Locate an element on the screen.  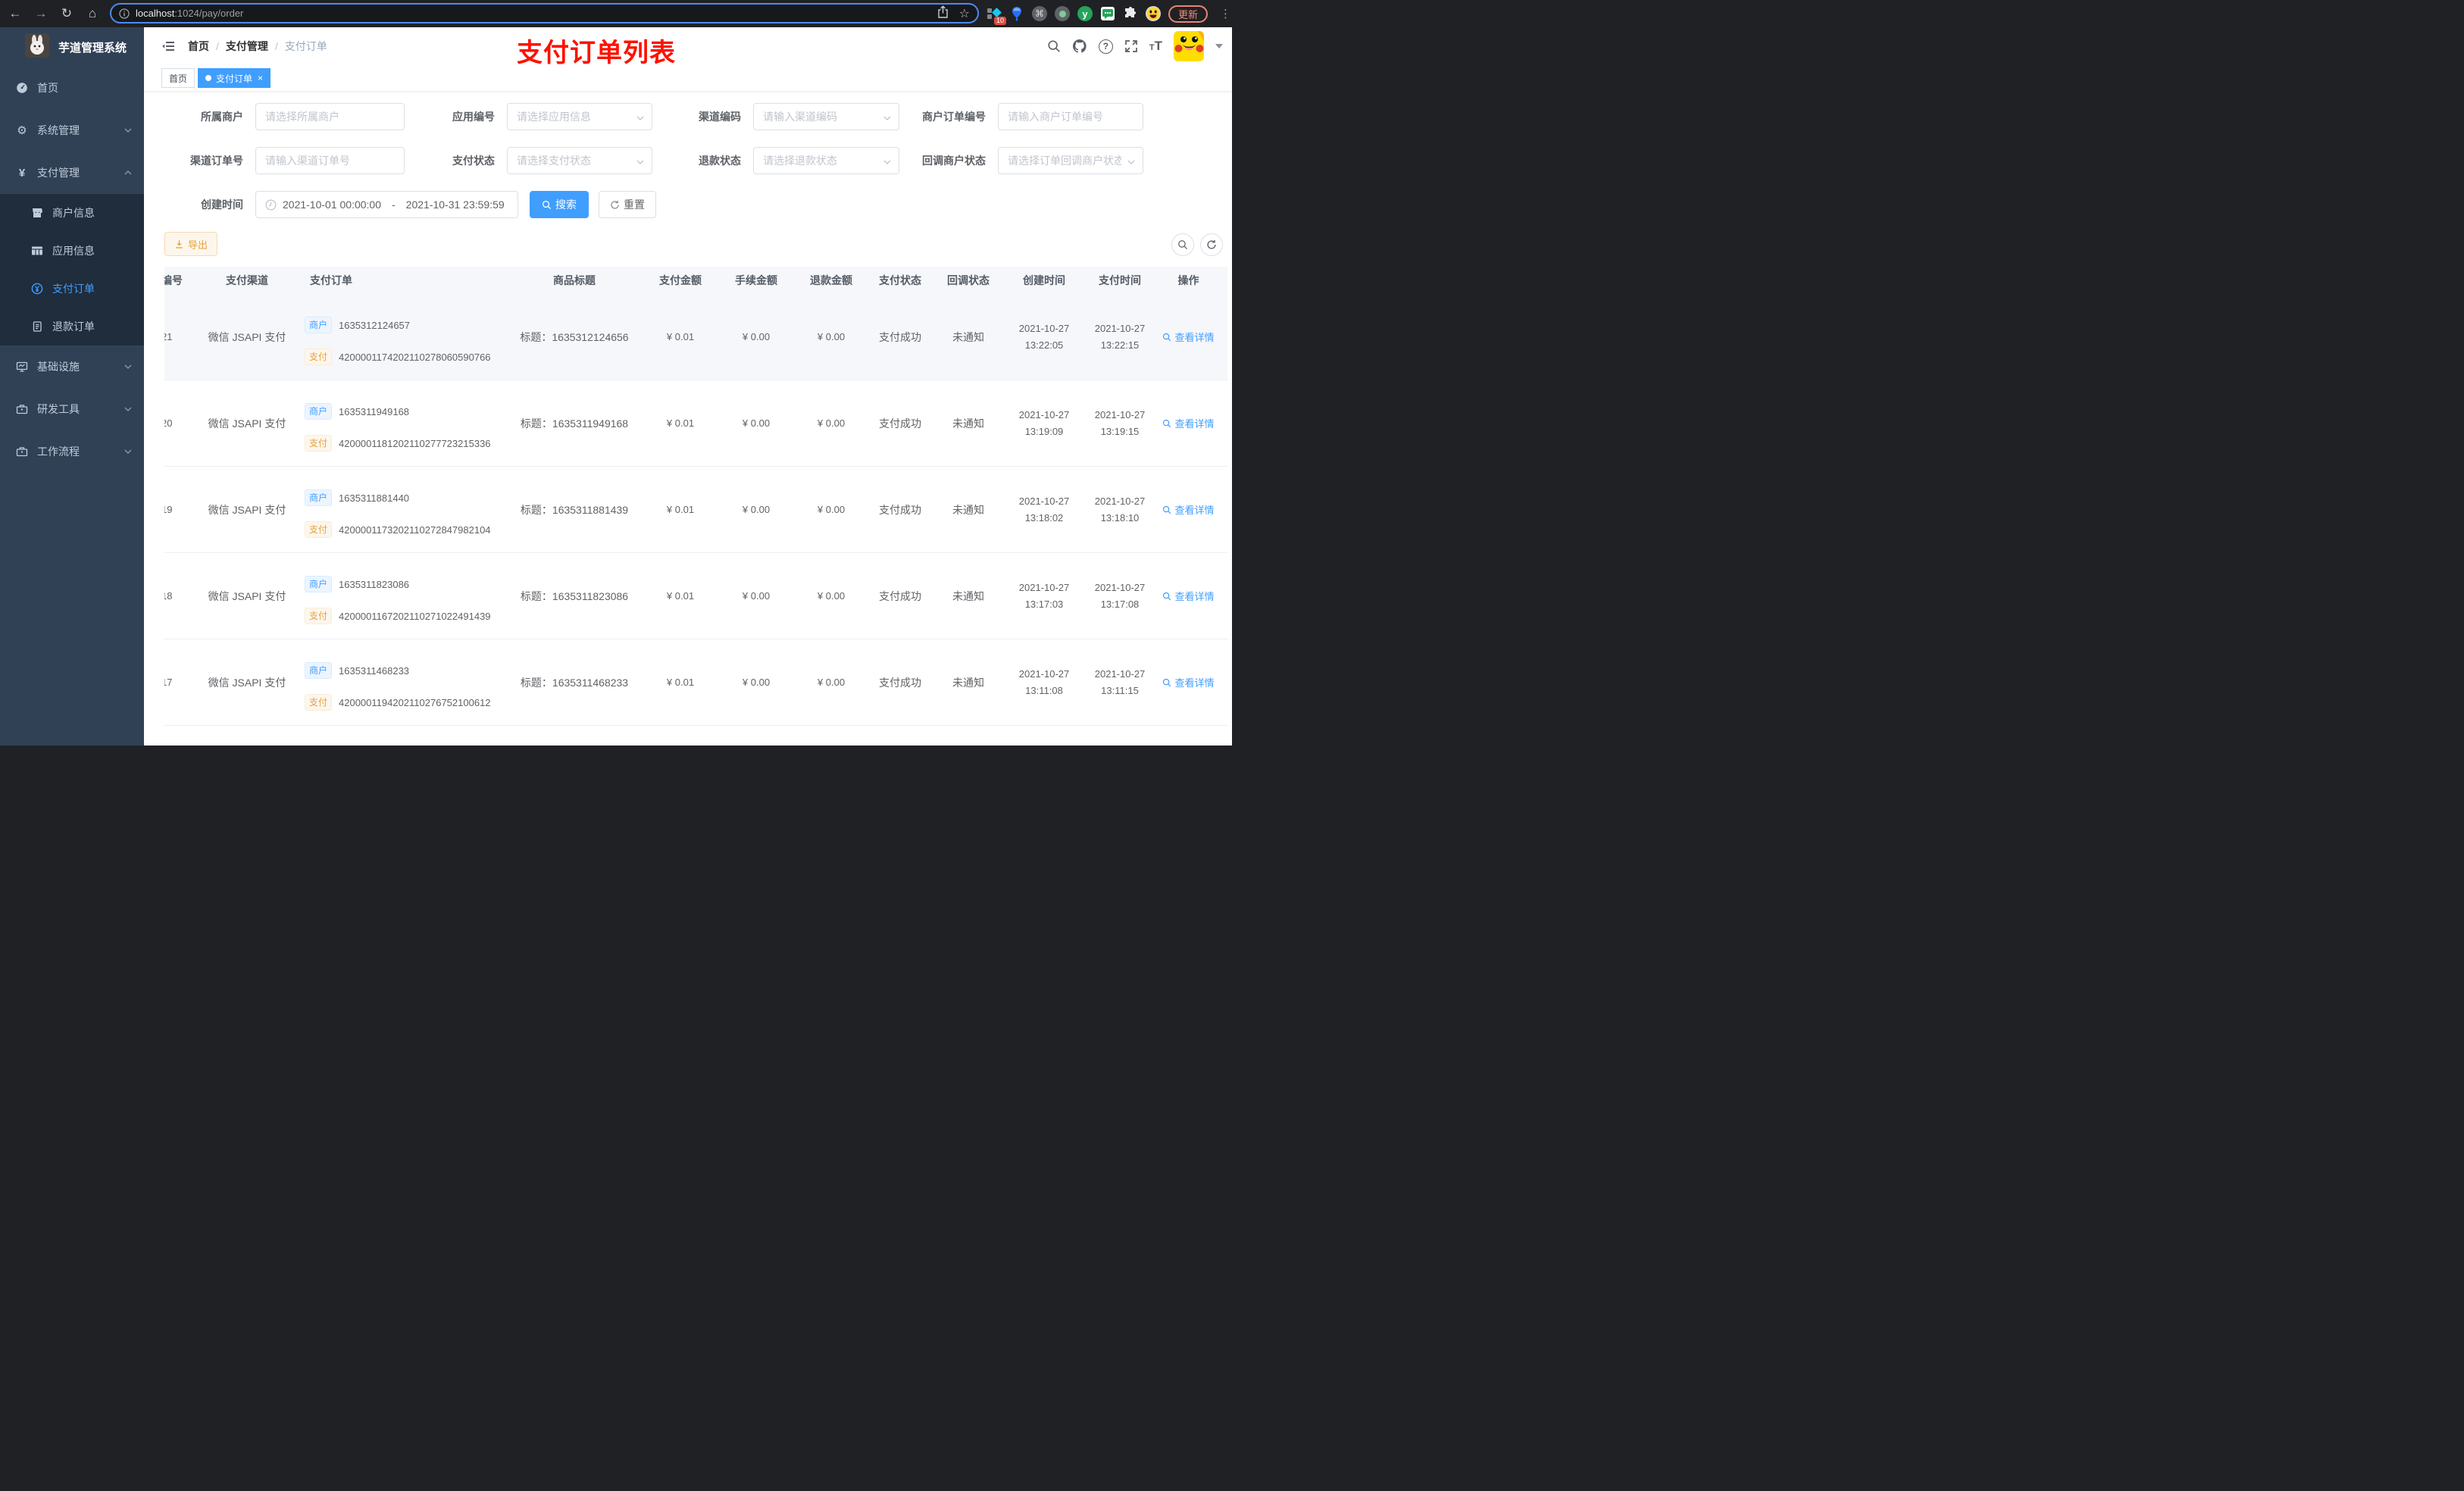
app-select: 请选择应用信息 is located at coordinates (579, 116).